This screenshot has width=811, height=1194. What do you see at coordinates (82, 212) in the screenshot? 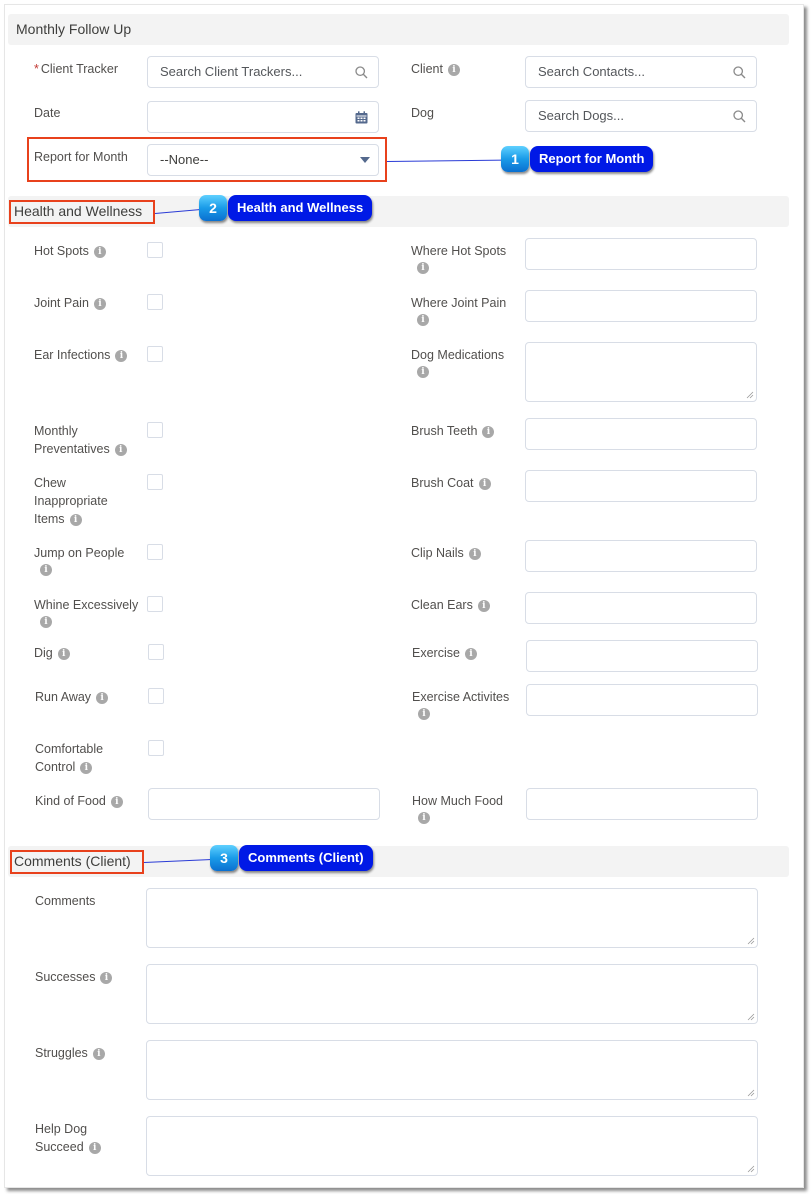
I see `highlight-health-and-wellness` at bounding box center [82, 212].